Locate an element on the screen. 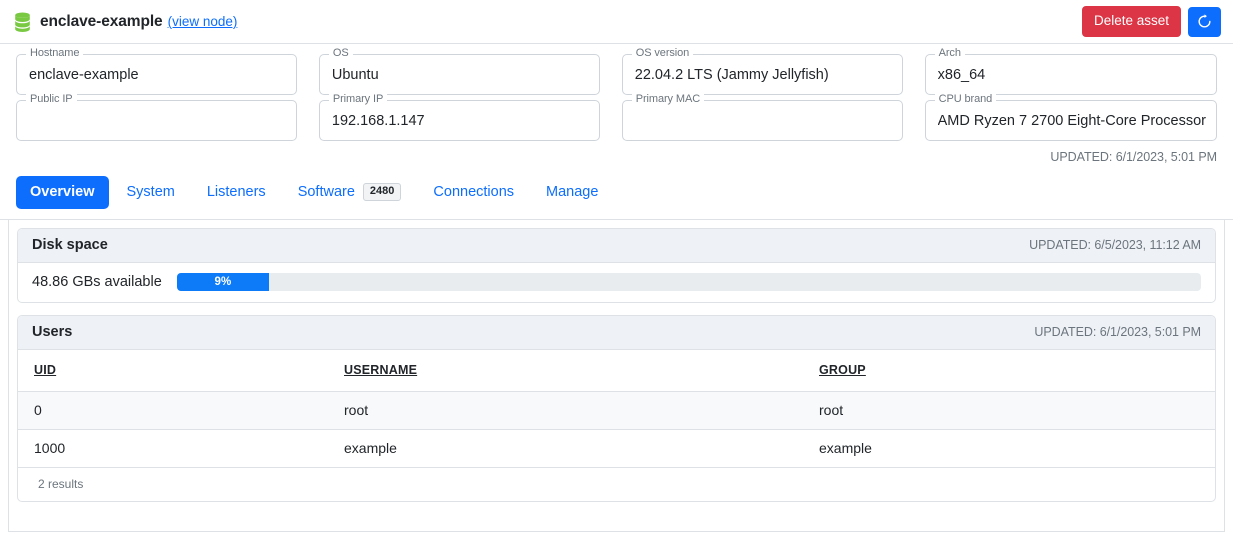 The width and height of the screenshot is (1233, 541). table-row: 1000 example example is located at coordinates (616, 448).